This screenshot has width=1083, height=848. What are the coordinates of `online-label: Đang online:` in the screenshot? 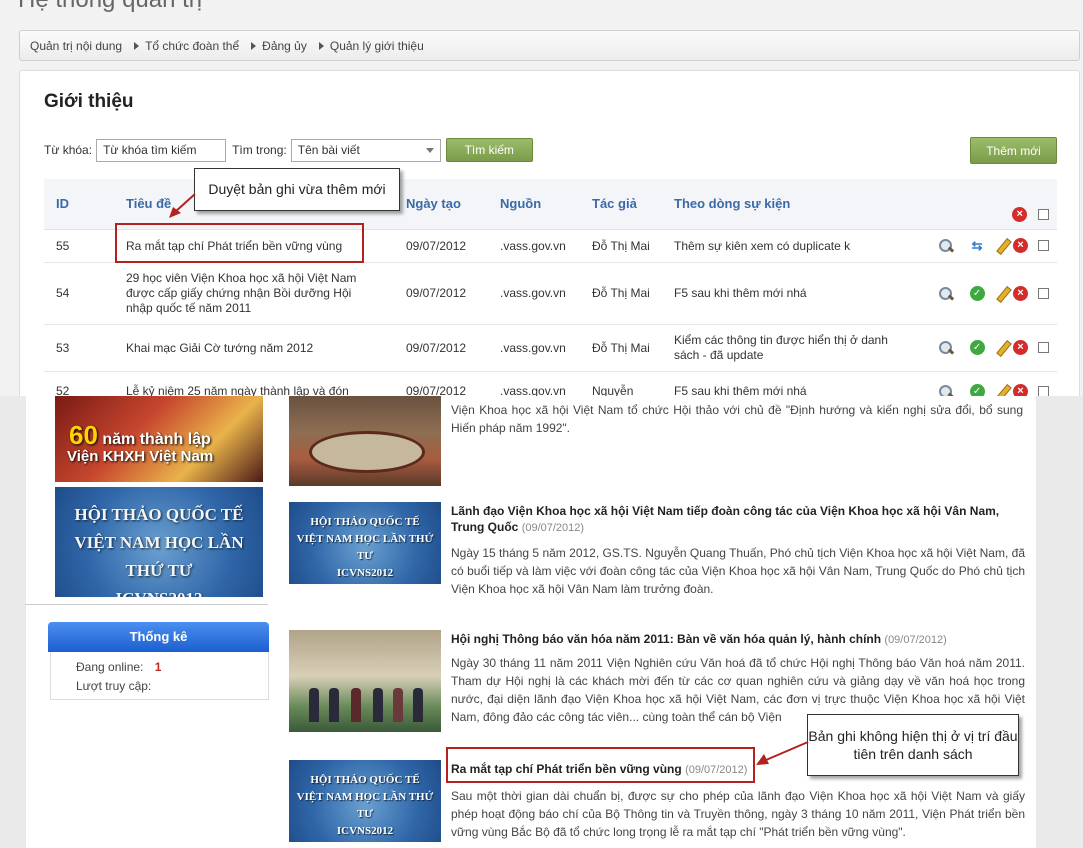 It's located at (110, 667).